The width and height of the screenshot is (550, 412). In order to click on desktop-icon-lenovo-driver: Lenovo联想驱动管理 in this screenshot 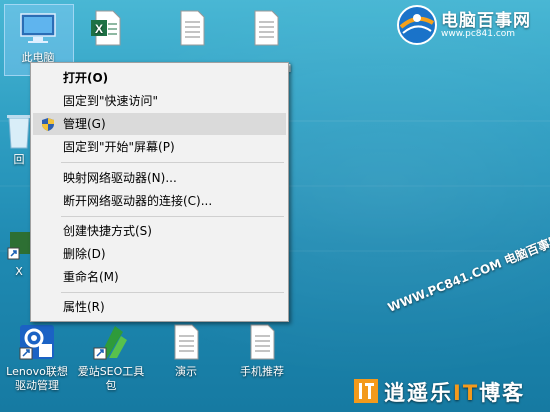, I will do `click(37, 357)`.